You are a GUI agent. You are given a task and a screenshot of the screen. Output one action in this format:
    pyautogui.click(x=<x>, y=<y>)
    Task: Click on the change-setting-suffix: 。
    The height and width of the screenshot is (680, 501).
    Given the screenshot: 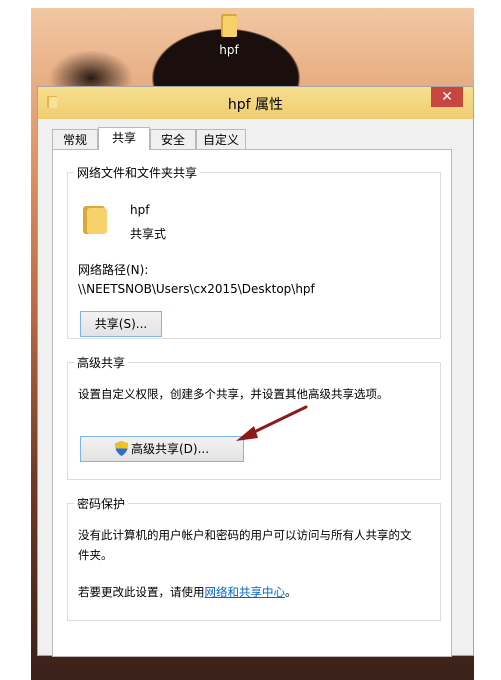 What is the action you would take?
    pyautogui.click(x=291, y=592)
    